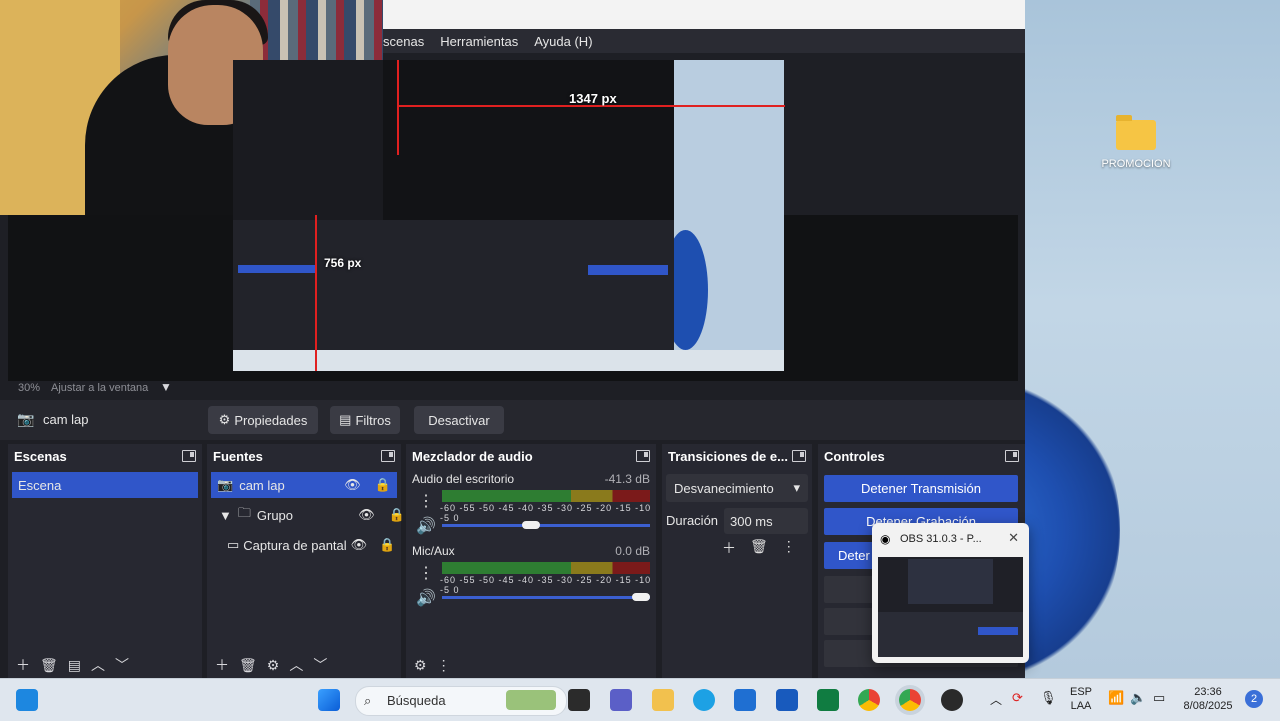 This screenshot has width=1280, height=721. What do you see at coordinates (1254, 699) in the screenshot?
I see `notification-badge: 2` at bounding box center [1254, 699].